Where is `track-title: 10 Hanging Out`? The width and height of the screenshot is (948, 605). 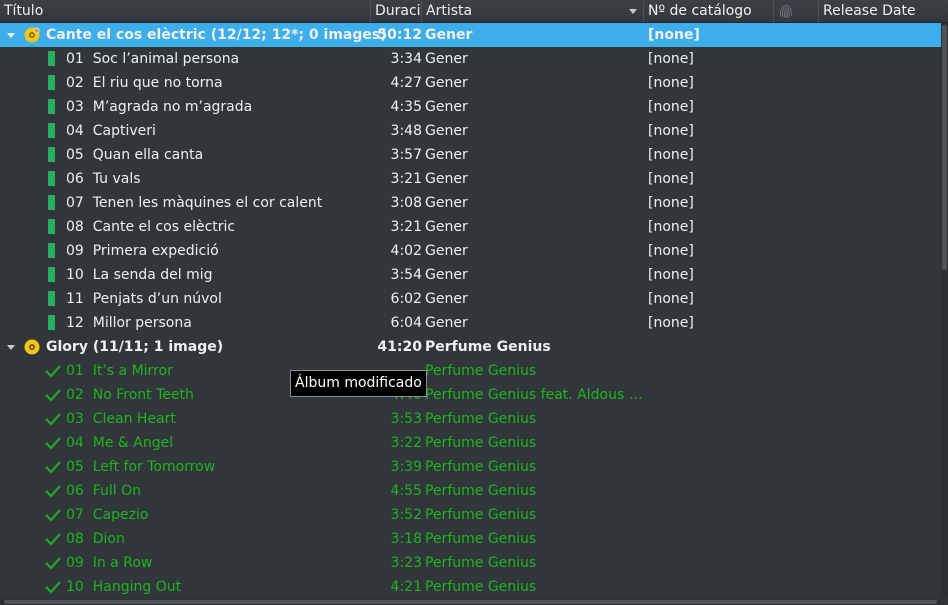
track-title: 10 Hanging Out is located at coordinates (124, 587).